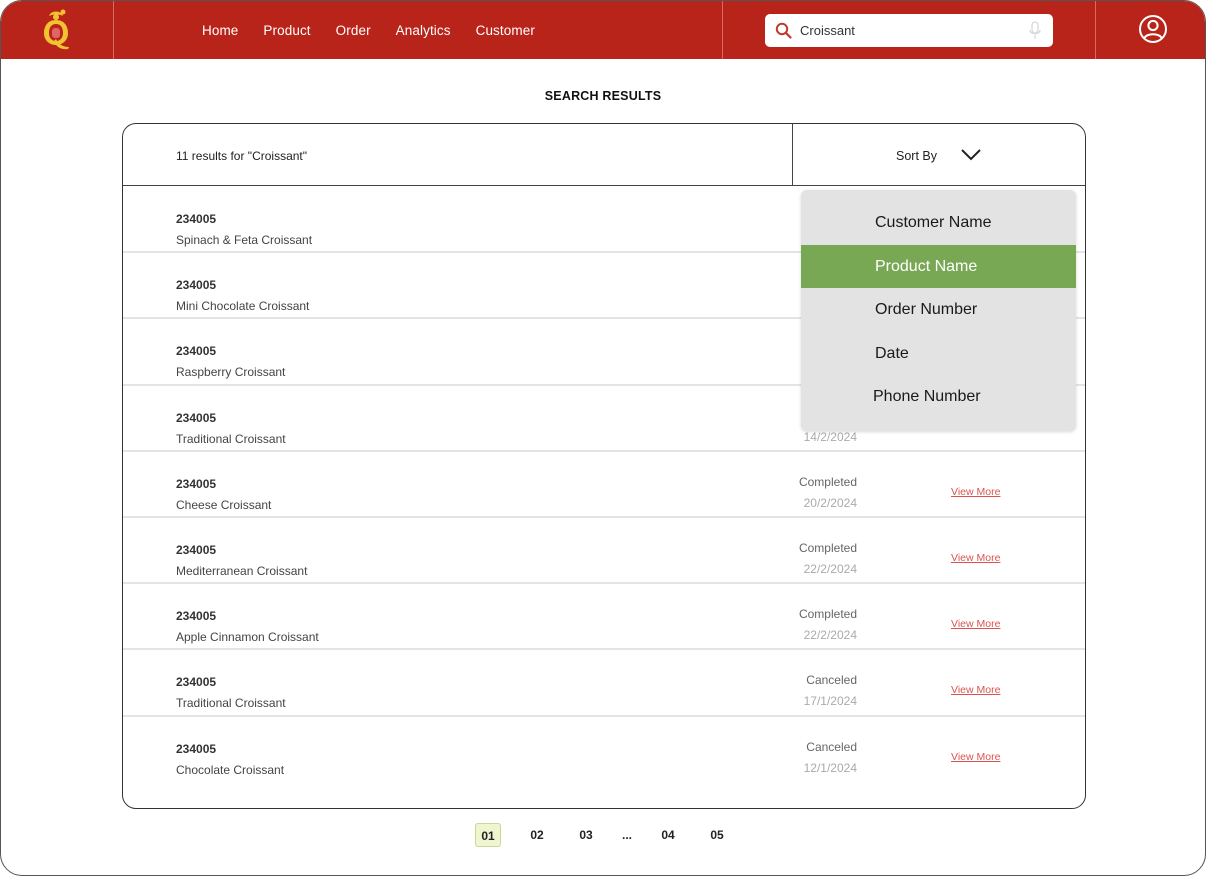 This screenshot has width=1206, height=876. I want to click on product-name: Raspberry Croissant, so click(231, 372).